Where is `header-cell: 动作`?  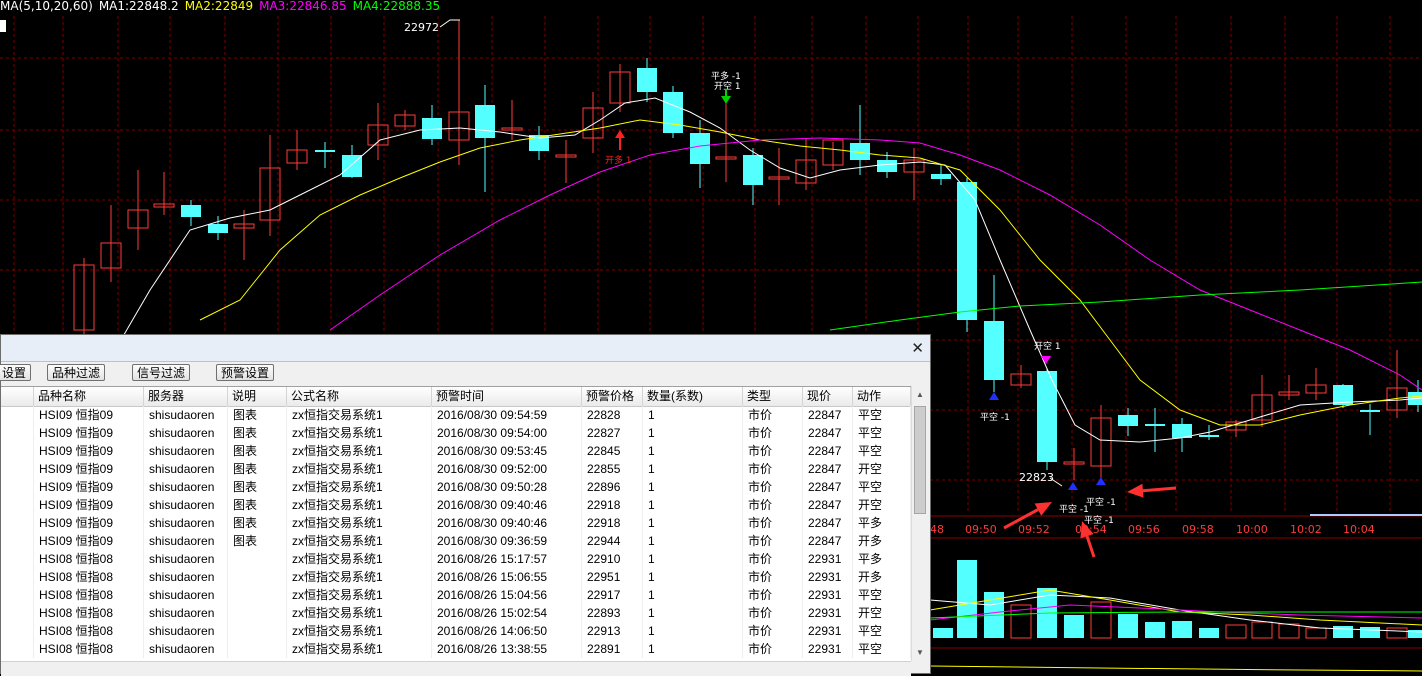 header-cell: 动作 is located at coordinates (882, 396).